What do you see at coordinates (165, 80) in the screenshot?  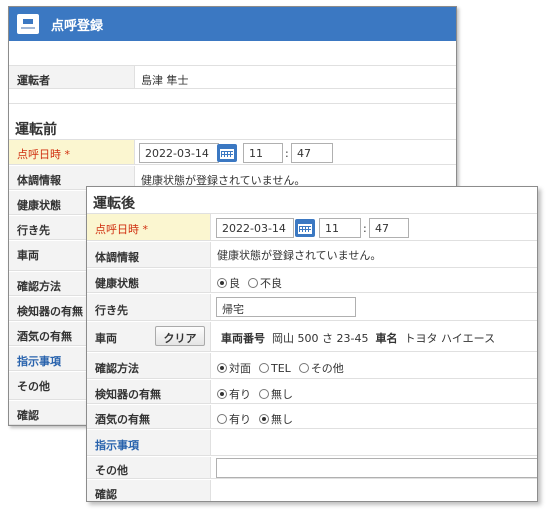 I see `driver-name: 島津 隼士` at bounding box center [165, 80].